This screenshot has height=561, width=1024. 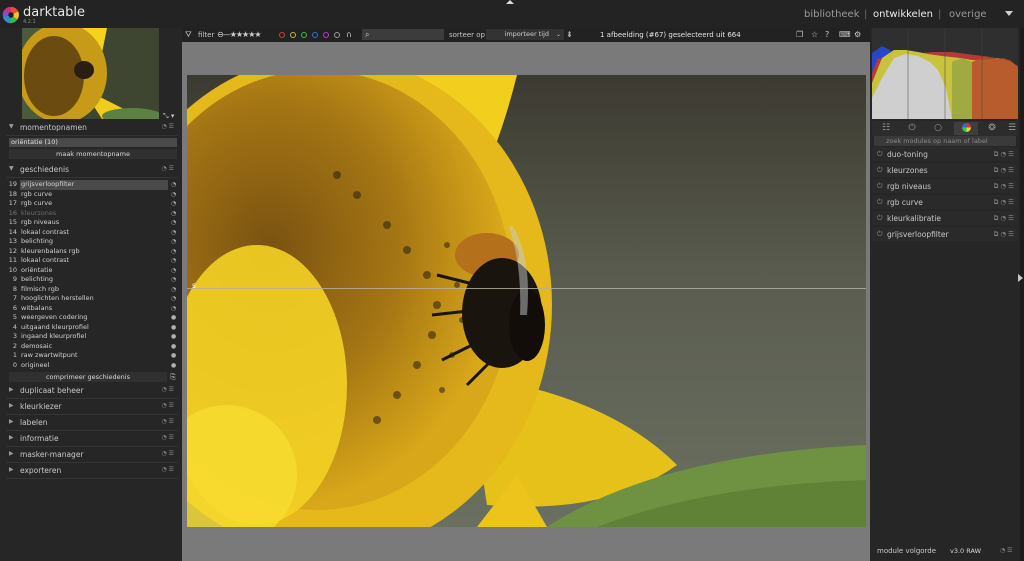 What do you see at coordinates (349, 34) in the screenshot?
I see `color-operator-icon: ∩` at bounding box center [349, 34].